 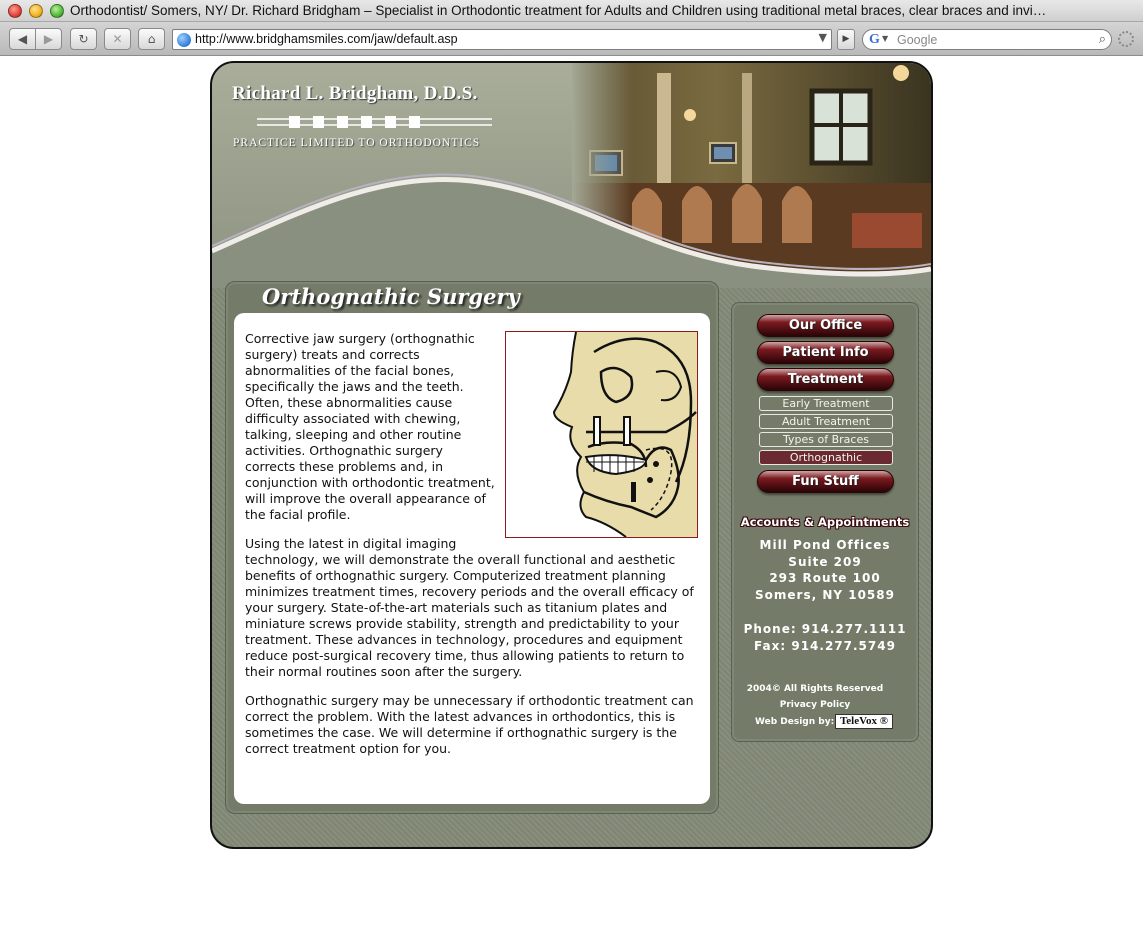 I want to click on nav-our-office-button: Our Office, so click(x=825, y=325).